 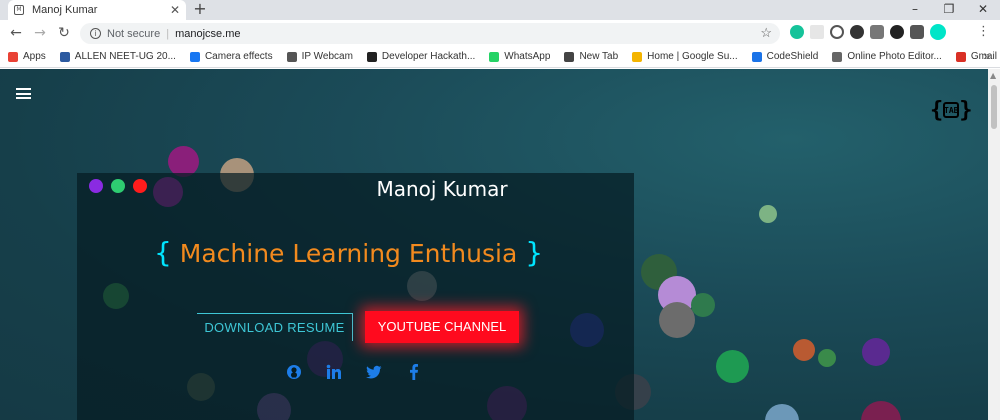 I want to click on tab-favicon-icon: M, so click(x=19, y=10).